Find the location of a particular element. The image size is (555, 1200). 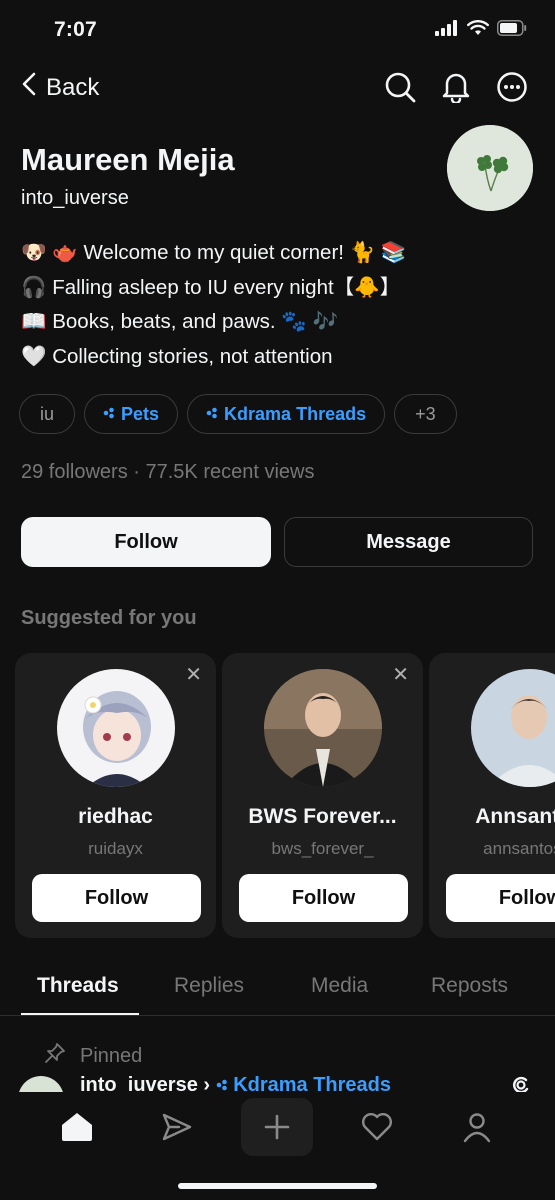

tag-more: +3 is located at coordinates (425, 414).